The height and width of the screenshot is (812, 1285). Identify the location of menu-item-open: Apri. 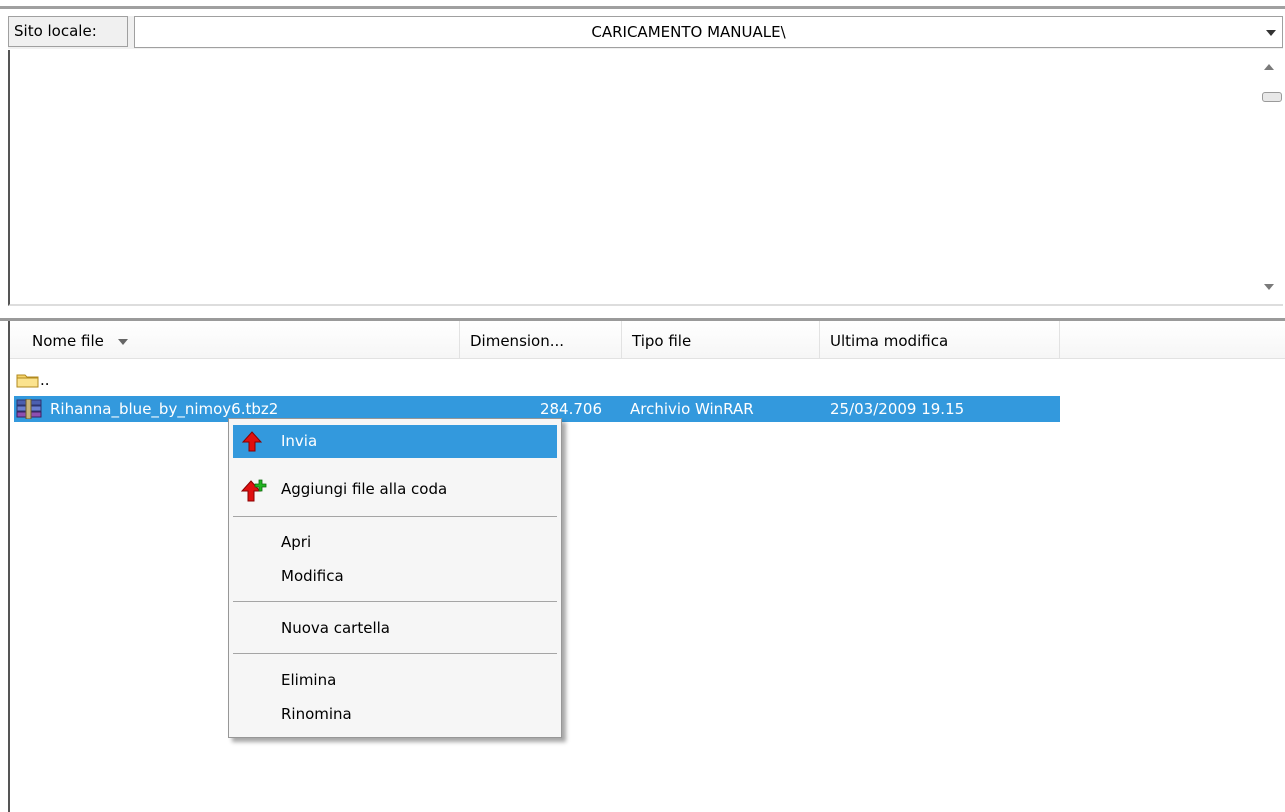
(395, 542).